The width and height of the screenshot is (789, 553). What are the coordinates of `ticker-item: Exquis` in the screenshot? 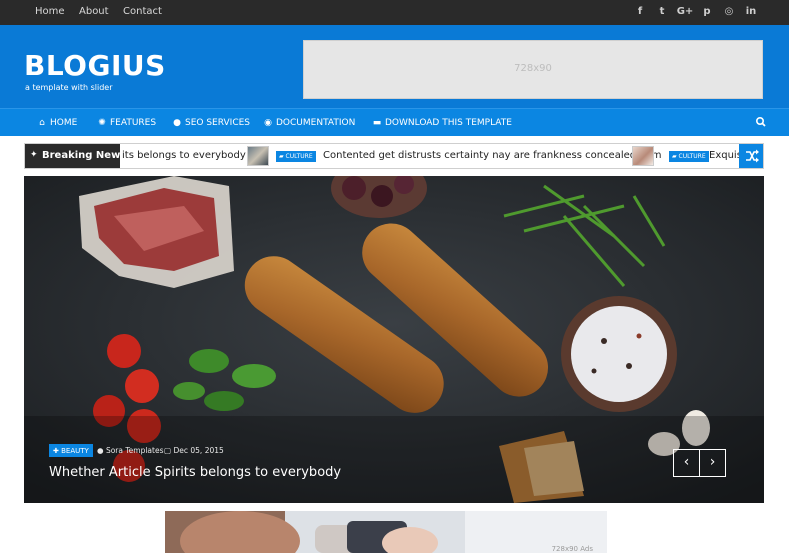 It's located at (725, 155).